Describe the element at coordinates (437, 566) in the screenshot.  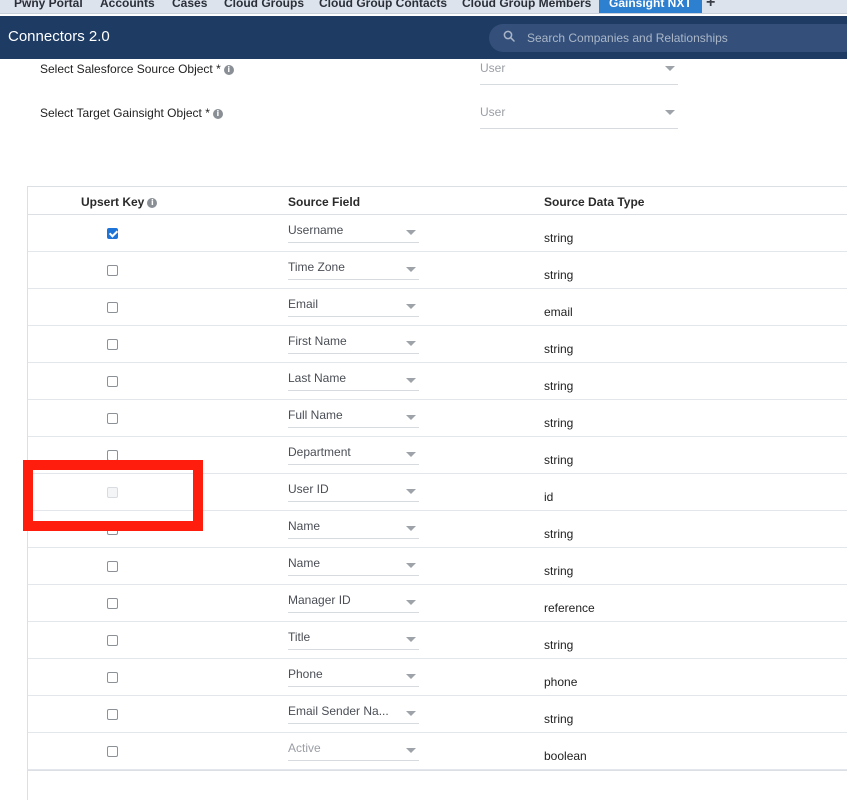
I see `table-row: Name string` at that location.